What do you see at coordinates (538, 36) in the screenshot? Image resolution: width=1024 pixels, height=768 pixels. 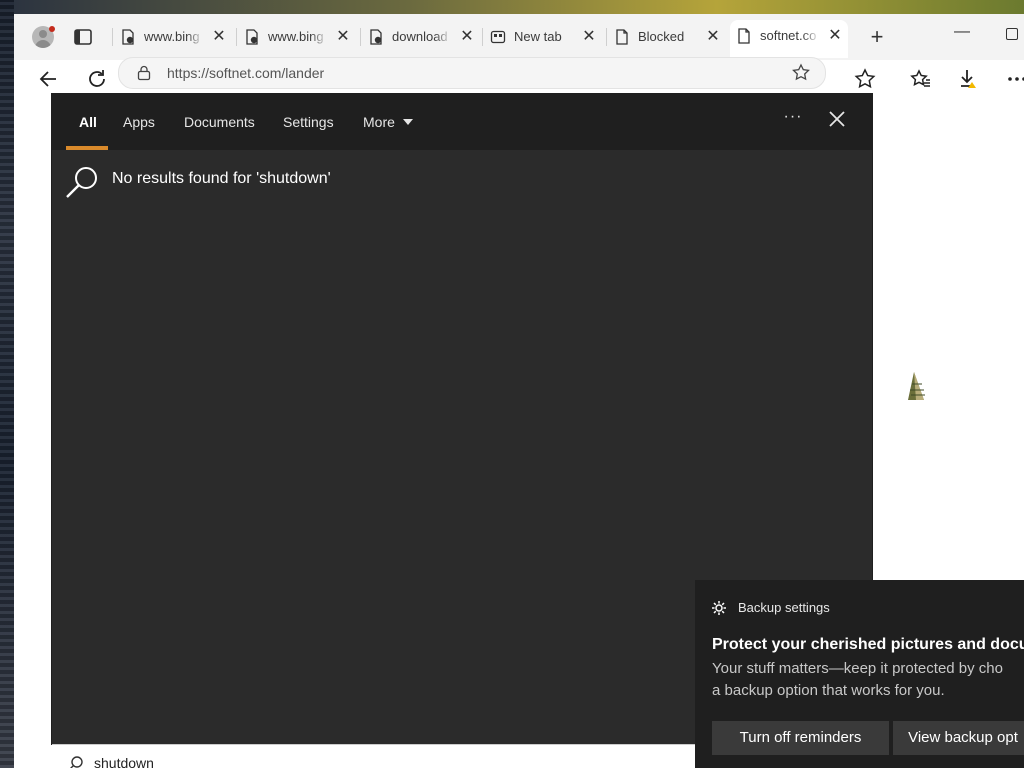 I see `tab-label: New tab` at bounding box center [538, 36].